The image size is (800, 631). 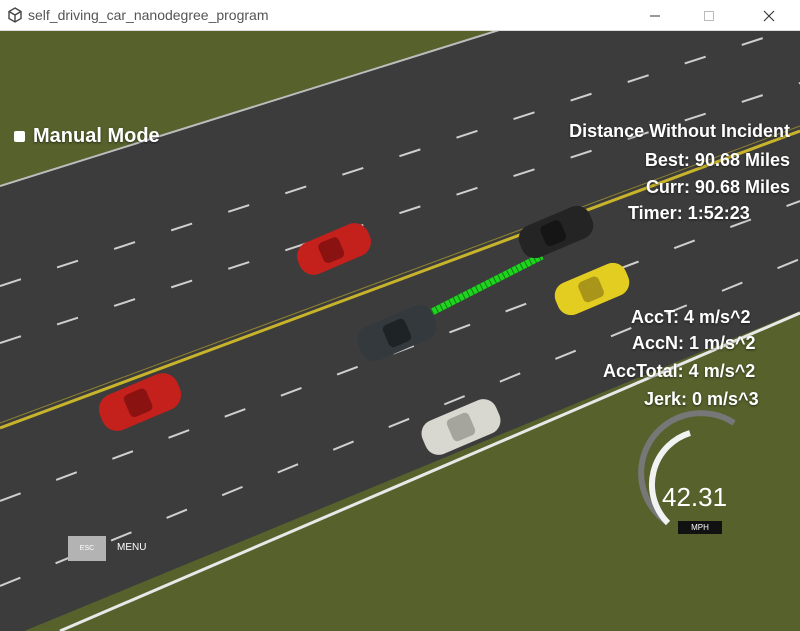 I want to click on maximize-icon, so click(x=709, y=15).